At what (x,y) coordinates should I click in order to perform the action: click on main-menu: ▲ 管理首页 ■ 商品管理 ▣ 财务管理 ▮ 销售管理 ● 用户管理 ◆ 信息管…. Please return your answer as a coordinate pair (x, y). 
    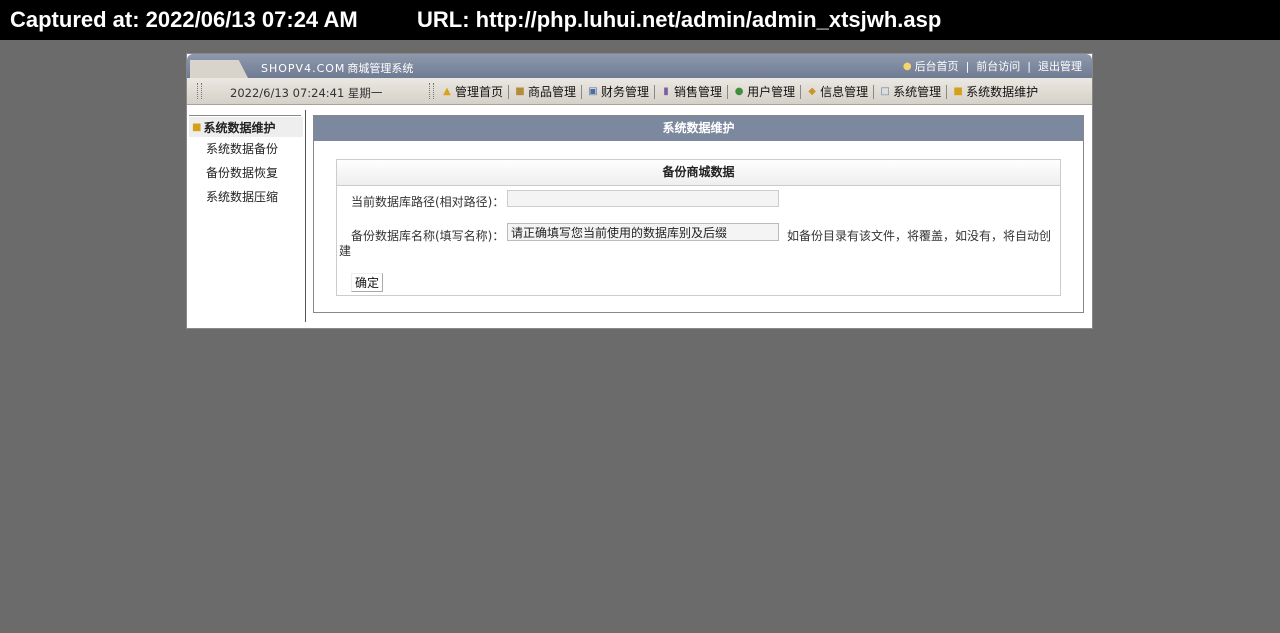
    Looking at the image, I should click on (739, 91).